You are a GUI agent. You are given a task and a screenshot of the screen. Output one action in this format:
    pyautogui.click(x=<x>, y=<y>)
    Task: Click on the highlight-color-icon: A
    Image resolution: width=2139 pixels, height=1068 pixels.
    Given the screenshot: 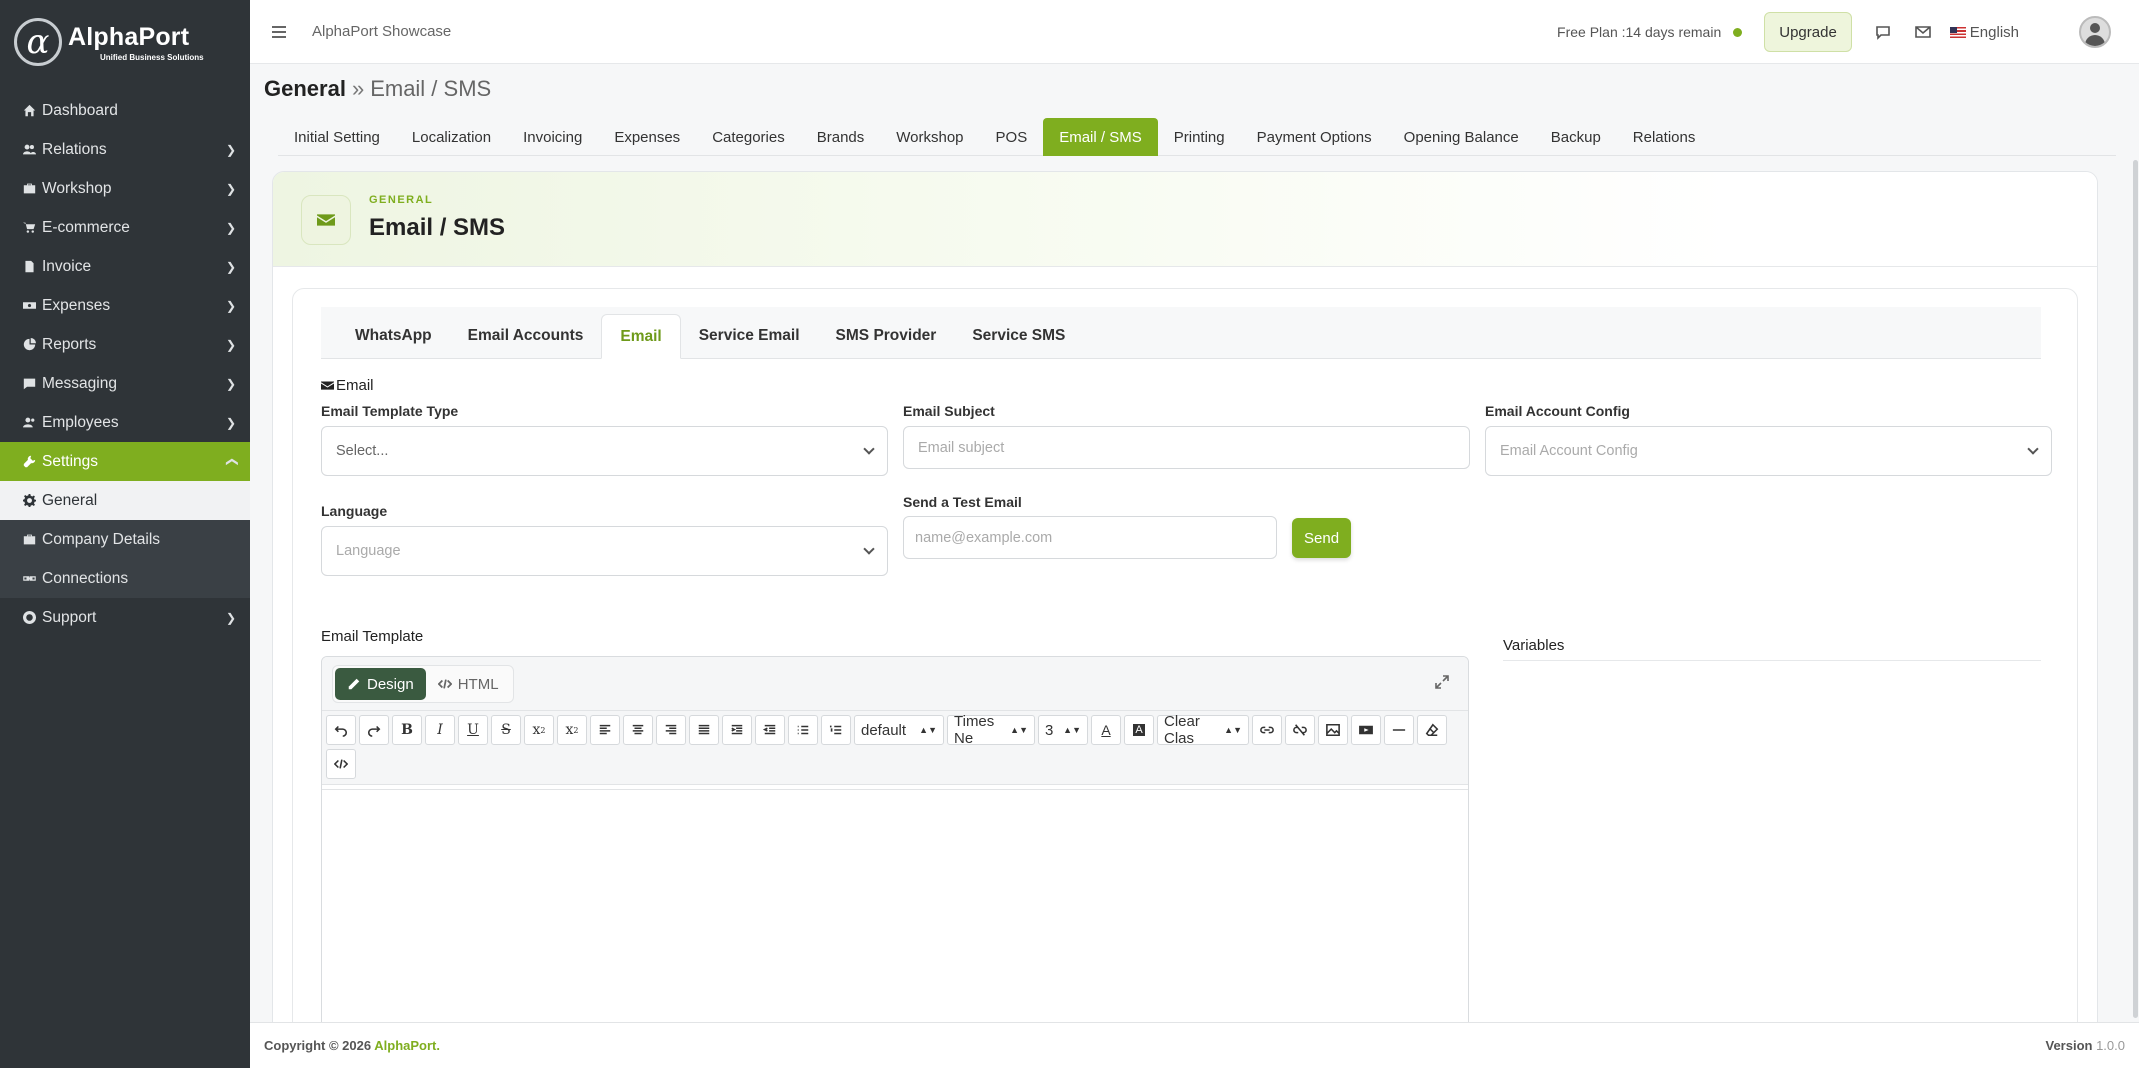 What is the action you would take?
    pyautogui.click(x=1139, y=730)
    